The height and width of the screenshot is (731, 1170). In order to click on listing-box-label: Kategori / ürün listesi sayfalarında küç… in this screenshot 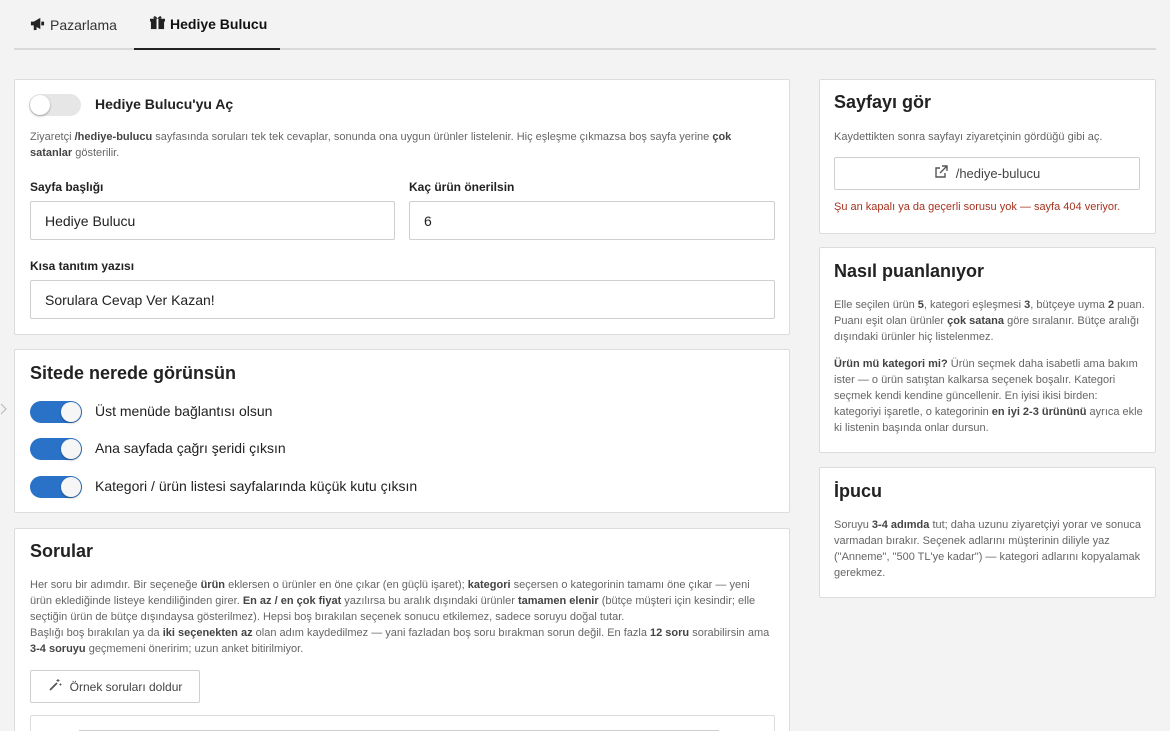, I will do `click(256, 486)`.